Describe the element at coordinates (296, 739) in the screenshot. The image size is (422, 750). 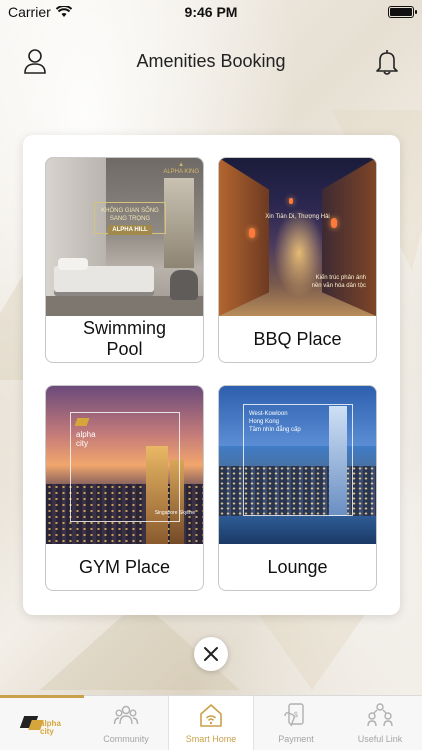
I see `tab-label: Payment` at that location.